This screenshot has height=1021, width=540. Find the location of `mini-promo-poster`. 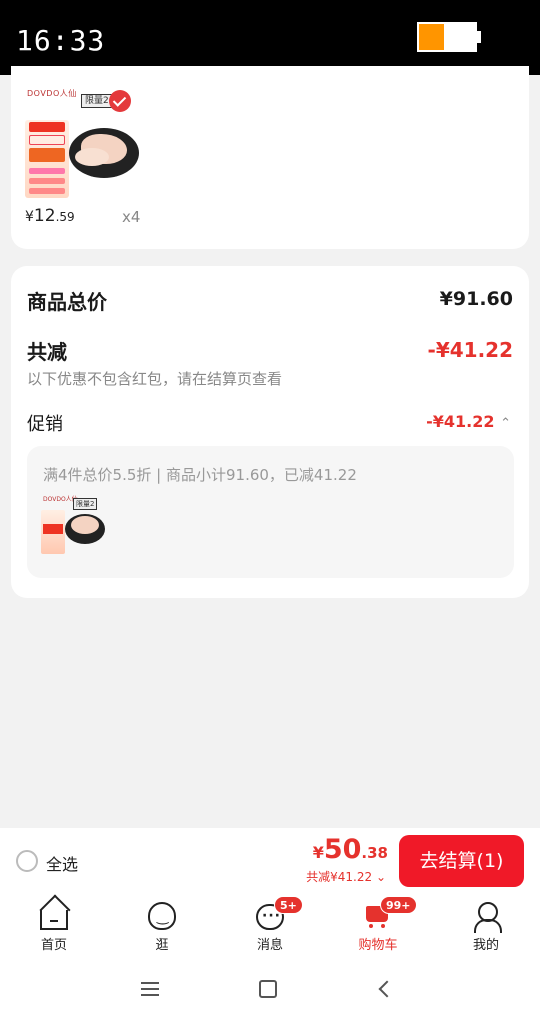

mini-promo-poster is located at coordinates (53, 532).